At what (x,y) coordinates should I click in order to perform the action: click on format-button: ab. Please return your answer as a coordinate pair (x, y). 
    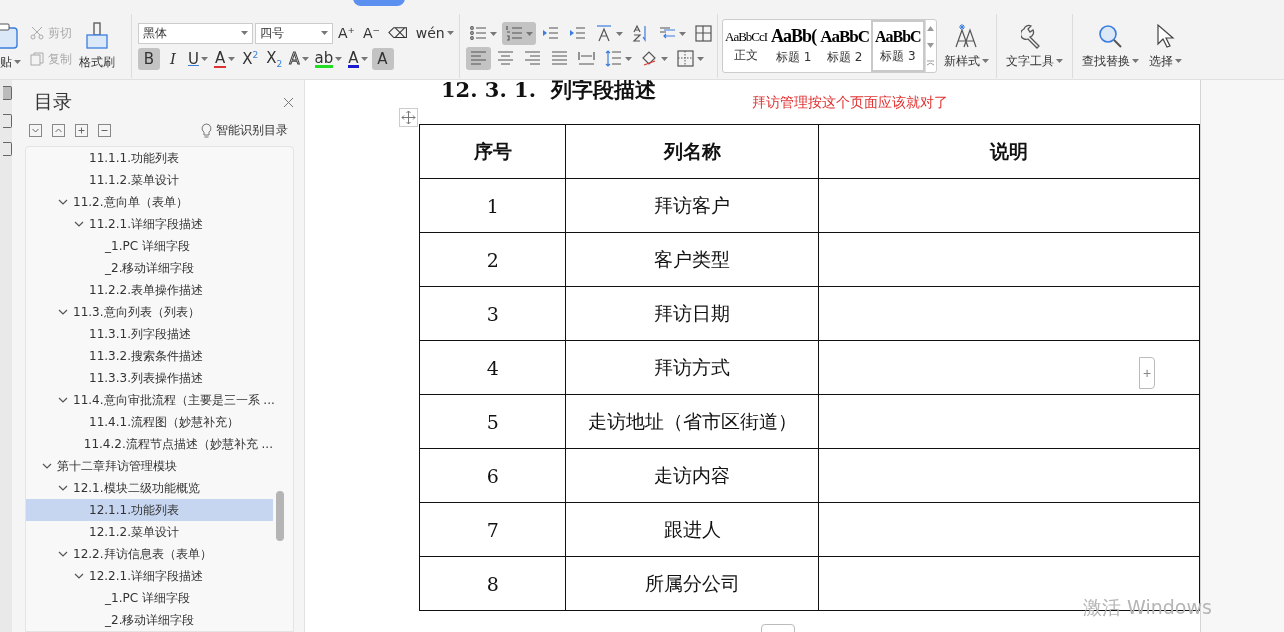
    Looking at the image, I should click on (328, 59).